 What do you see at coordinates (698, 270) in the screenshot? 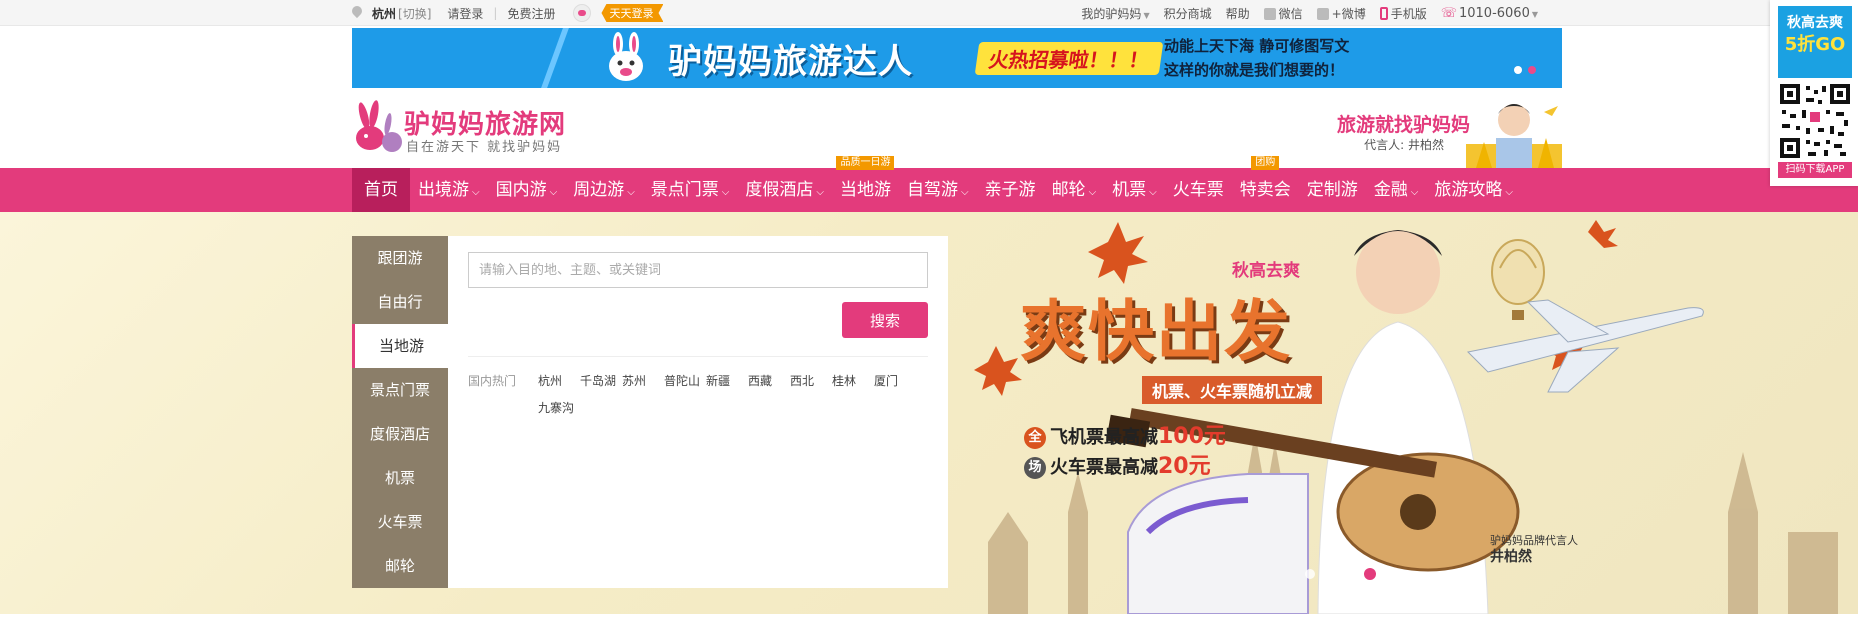
I see `search-input` at bounding box center [698, 270].